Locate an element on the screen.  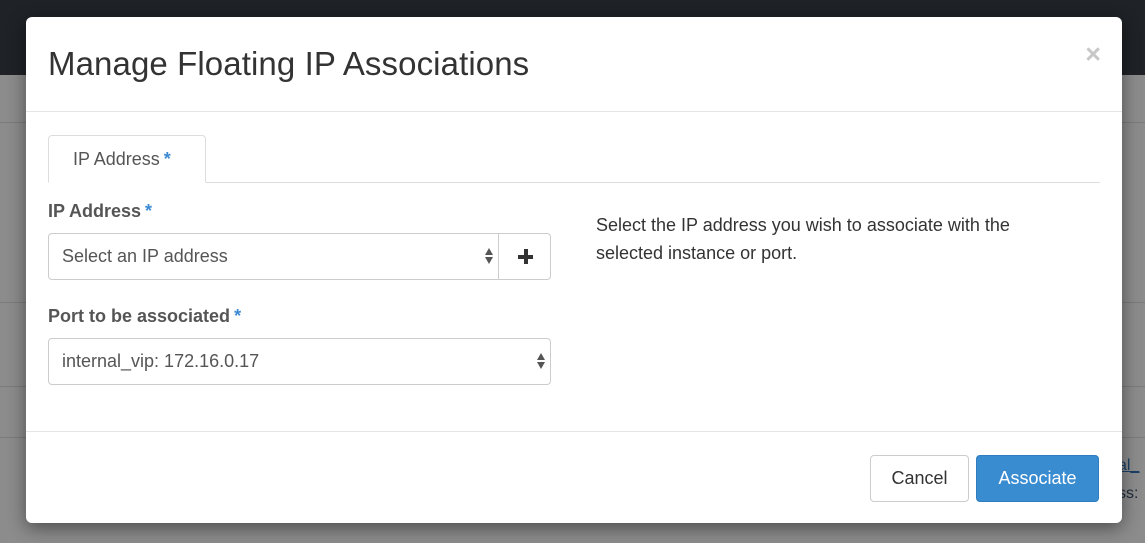
port-label: Port to be associated * is located at coordinates (144, 316).